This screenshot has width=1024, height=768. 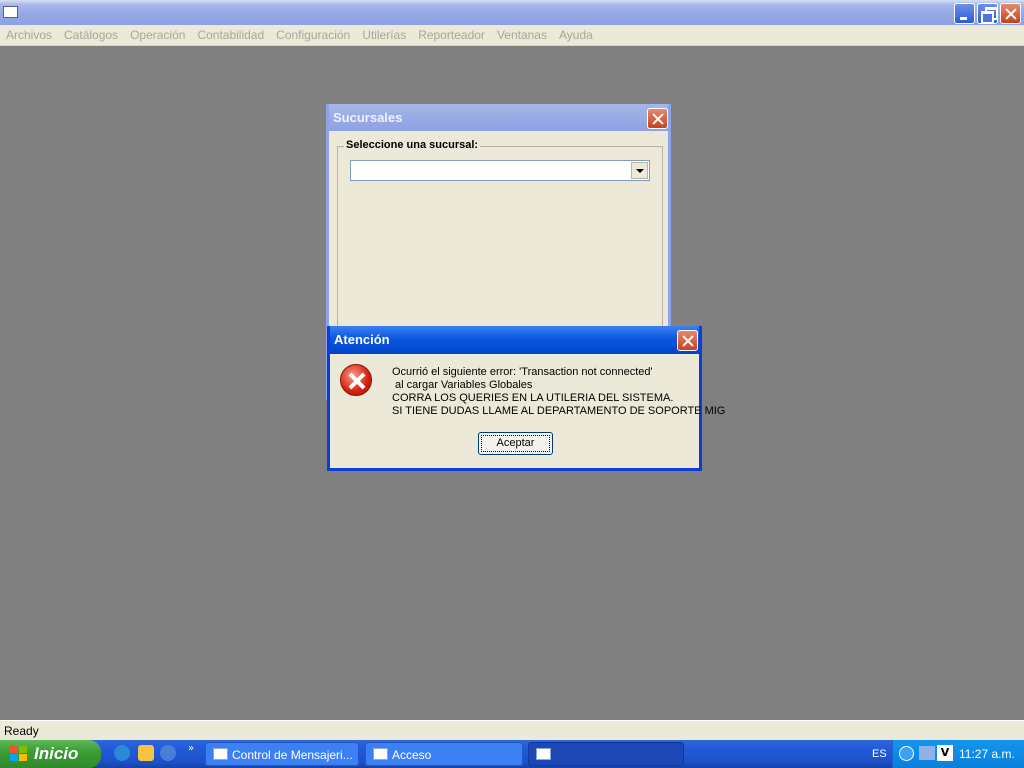 I want to click on language-indicator: ES, so click(x=879, y=754).